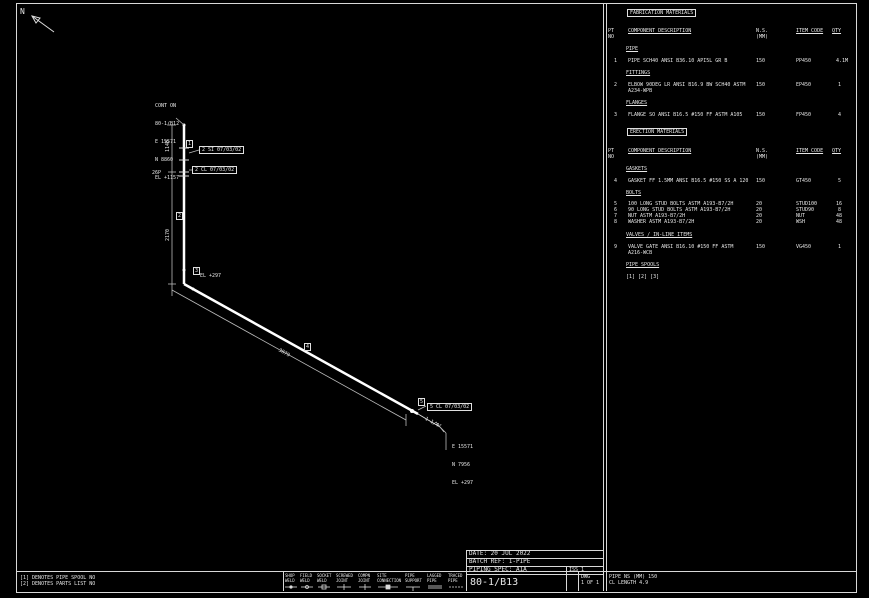 This screenshot has width=869, height=598. Describe the element at coordinates (222, 150) in the screenshot. I see `flag-1: 2 SI 07/03/02` at that location.